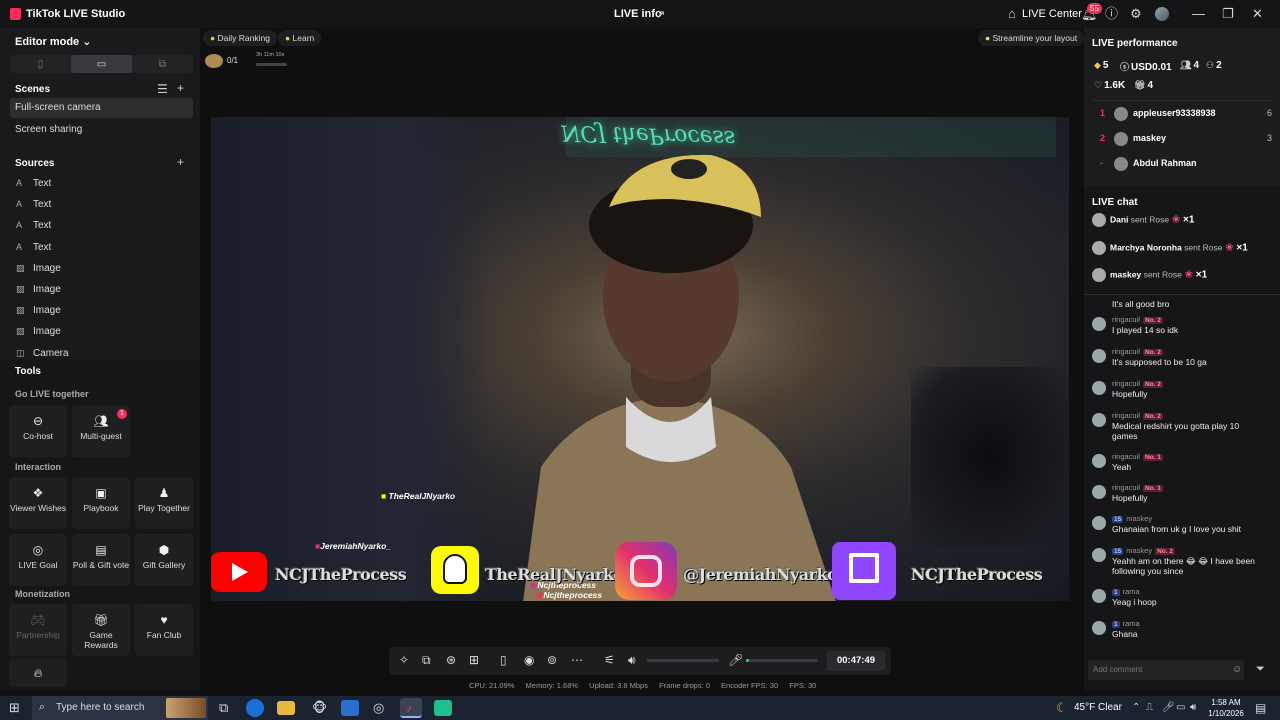  I want to click on ranking-row: 2 maskey 3, so click(1182, 140).